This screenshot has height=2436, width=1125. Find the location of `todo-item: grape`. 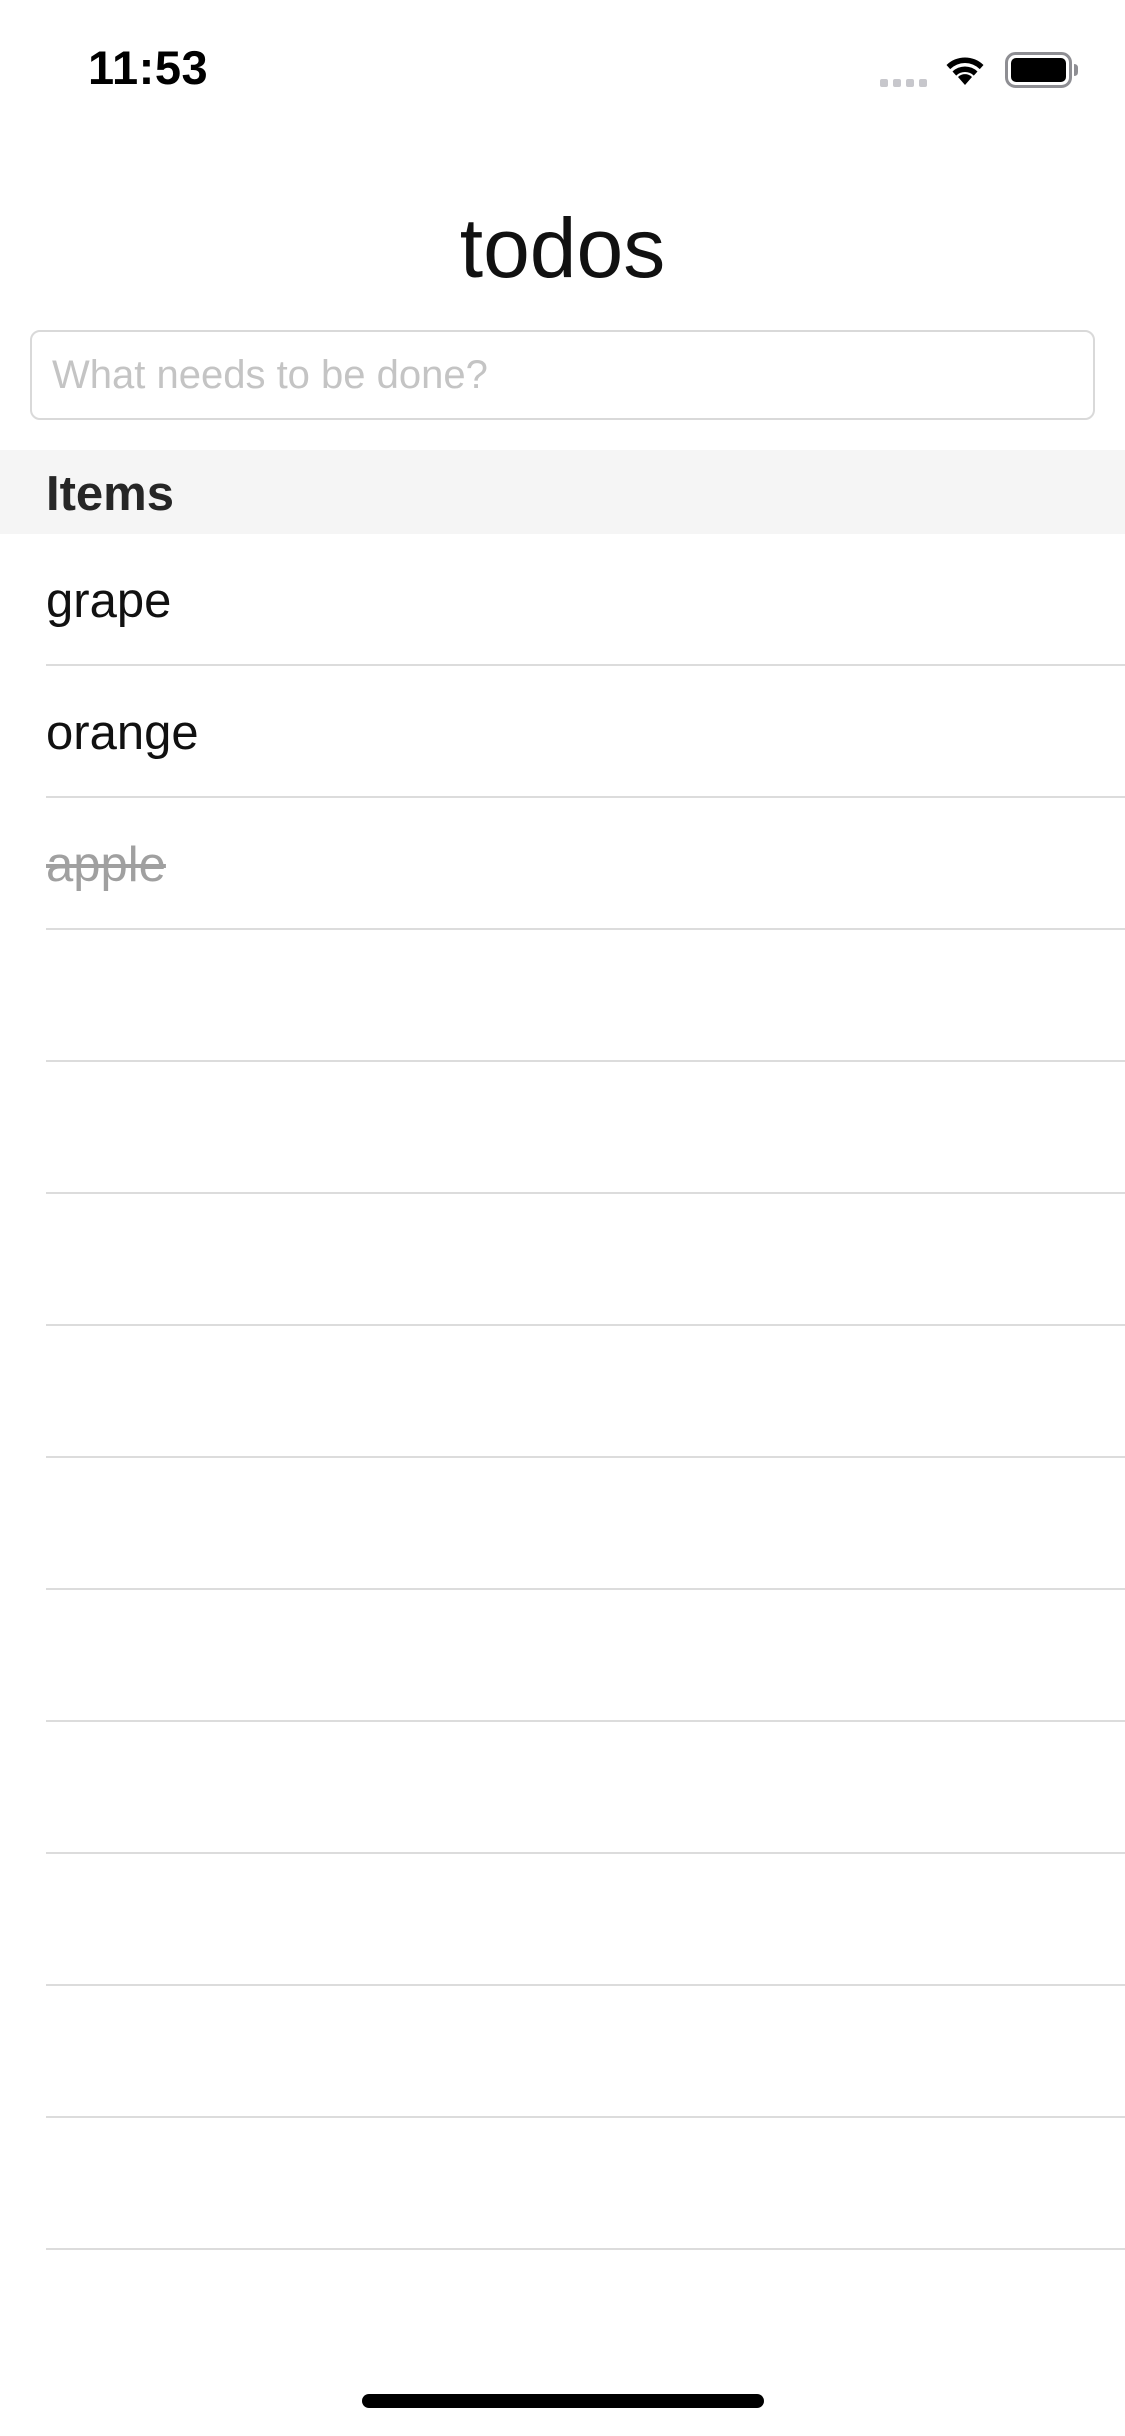

todo-item: grape is located at coordinates (562, 600).